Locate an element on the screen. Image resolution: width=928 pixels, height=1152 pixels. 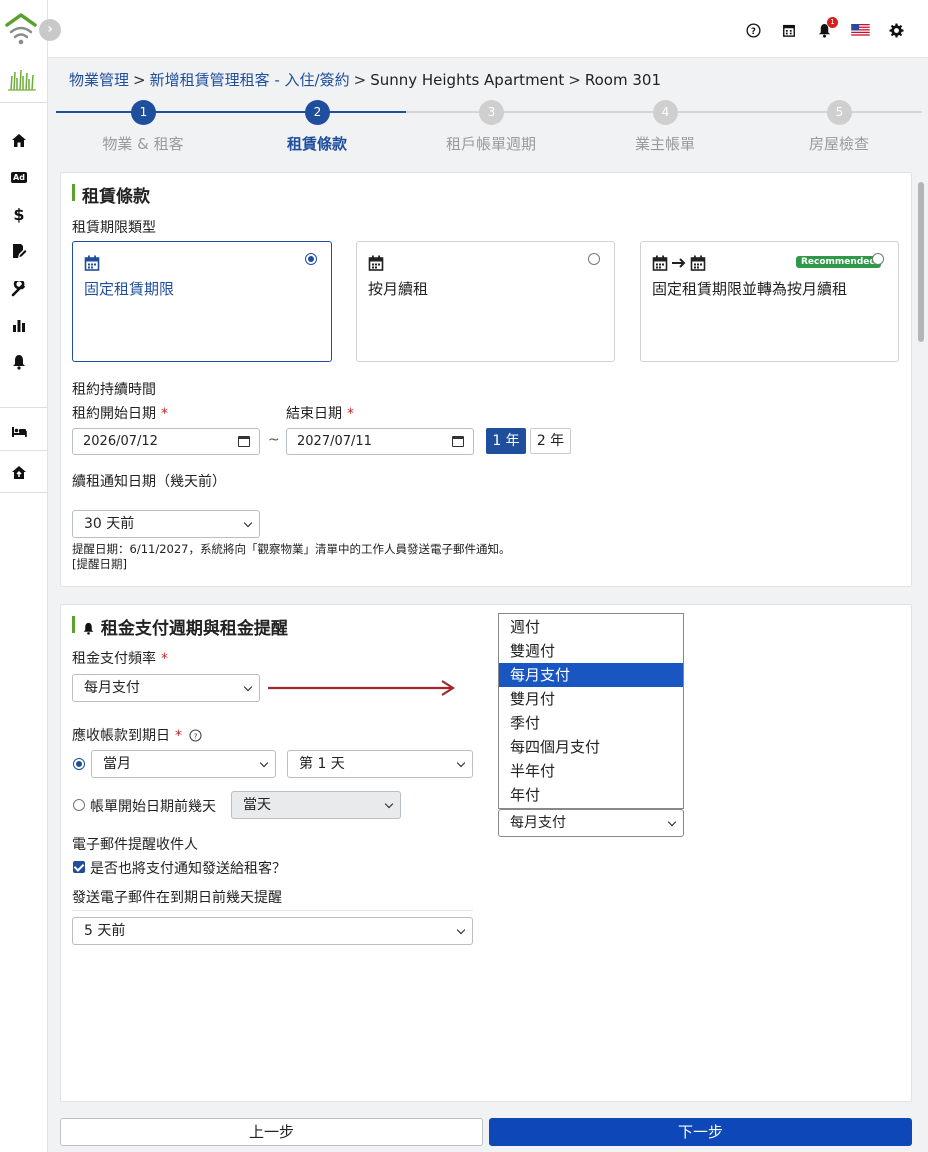
dropdown-option-annual: 年付 is located at coordinates (591, 795).